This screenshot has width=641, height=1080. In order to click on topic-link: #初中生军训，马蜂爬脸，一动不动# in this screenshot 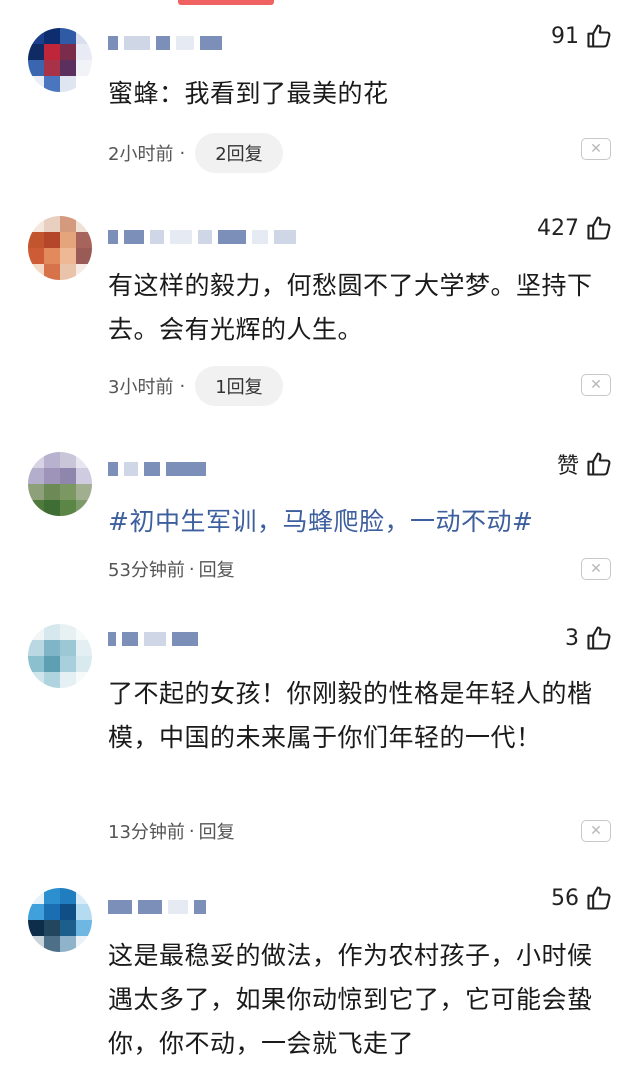, I will do `click(358, 522)`.